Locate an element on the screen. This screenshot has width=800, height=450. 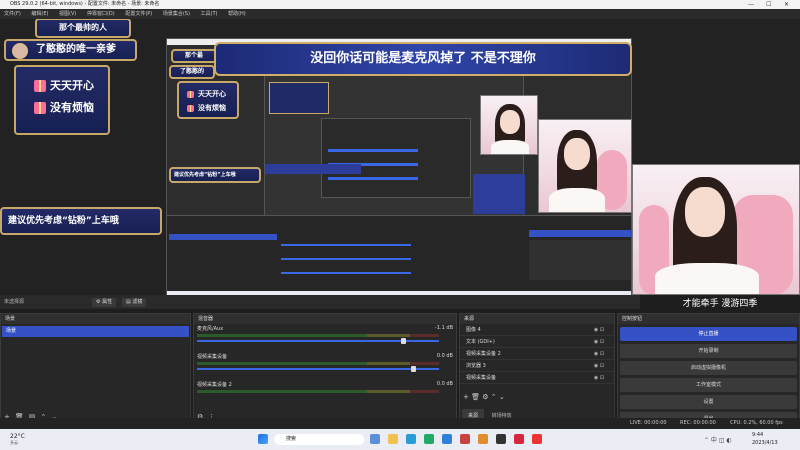
mixer-channel: 麦克风/Aux -1.1 dB is located at coordinates (325, 338).